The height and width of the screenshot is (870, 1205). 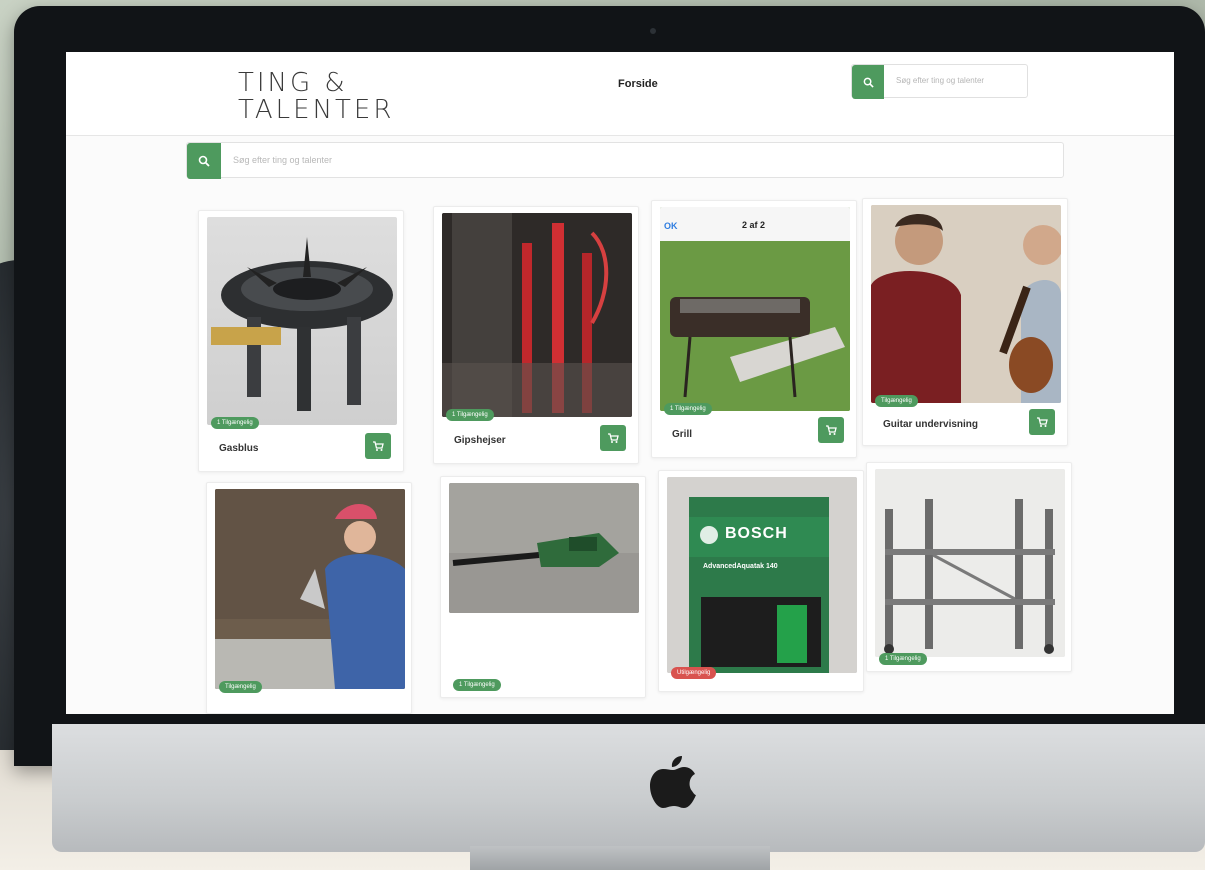 I want to click on monitor-chin, so click(x=628, y=788).